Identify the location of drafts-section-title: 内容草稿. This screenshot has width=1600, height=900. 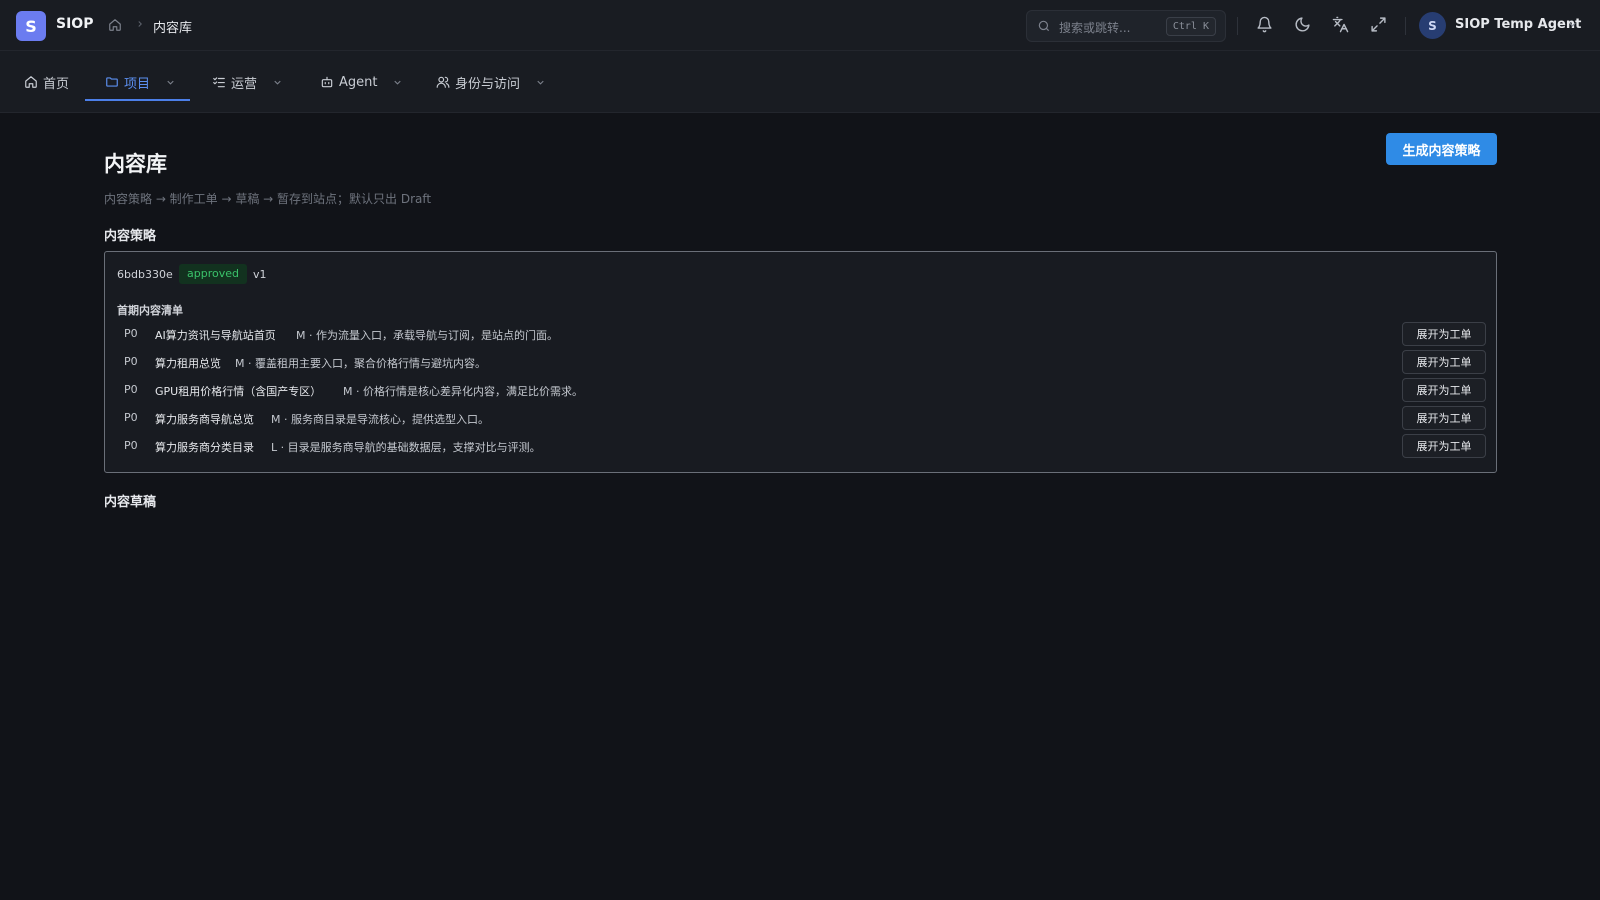
(130, 502).